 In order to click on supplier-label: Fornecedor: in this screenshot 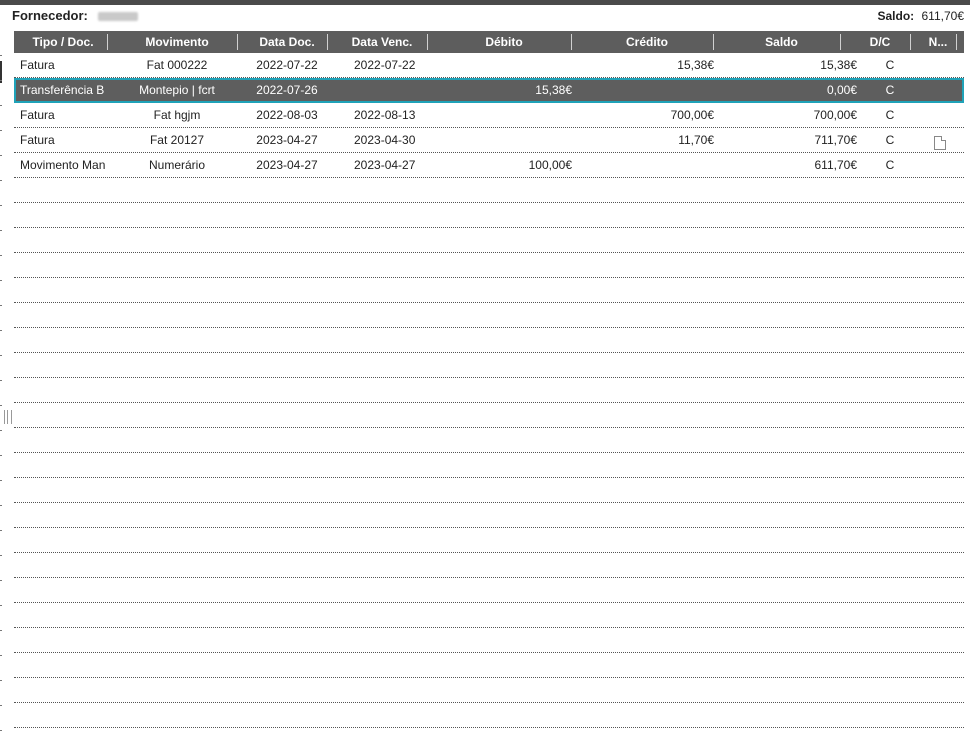, I will do `click(50, 15)`.